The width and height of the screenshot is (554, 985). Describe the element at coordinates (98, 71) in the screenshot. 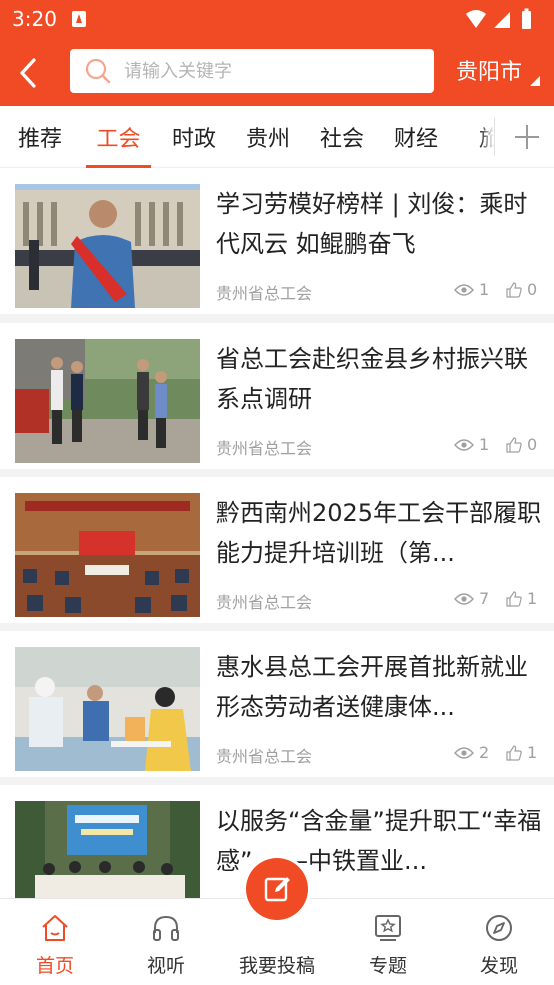

I see `search-icon` at that location.